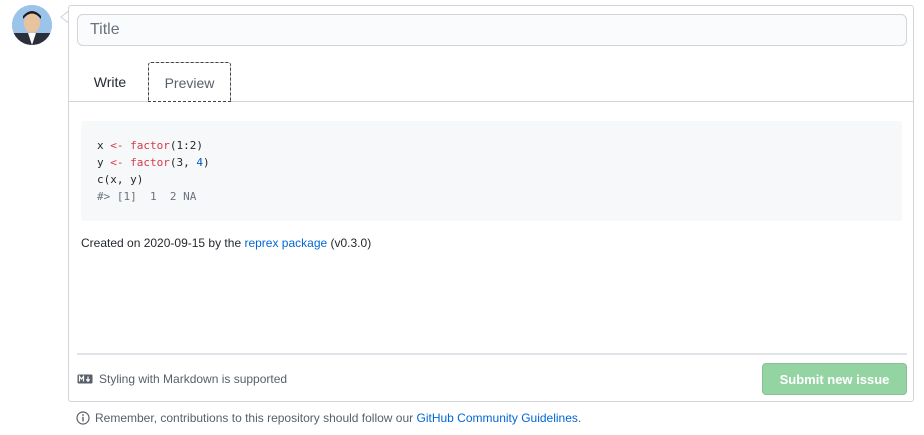  Describe the element at coordinates (492, 30) in the screenshot. I see `title-input` at that location.